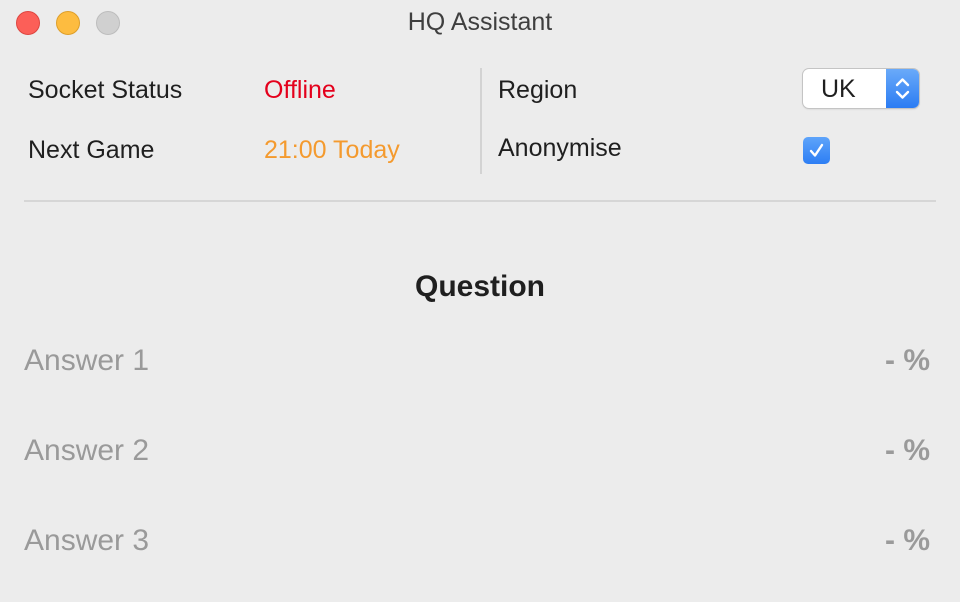  I want to click on socket-status-label: Socket Status, so click(105, 90).